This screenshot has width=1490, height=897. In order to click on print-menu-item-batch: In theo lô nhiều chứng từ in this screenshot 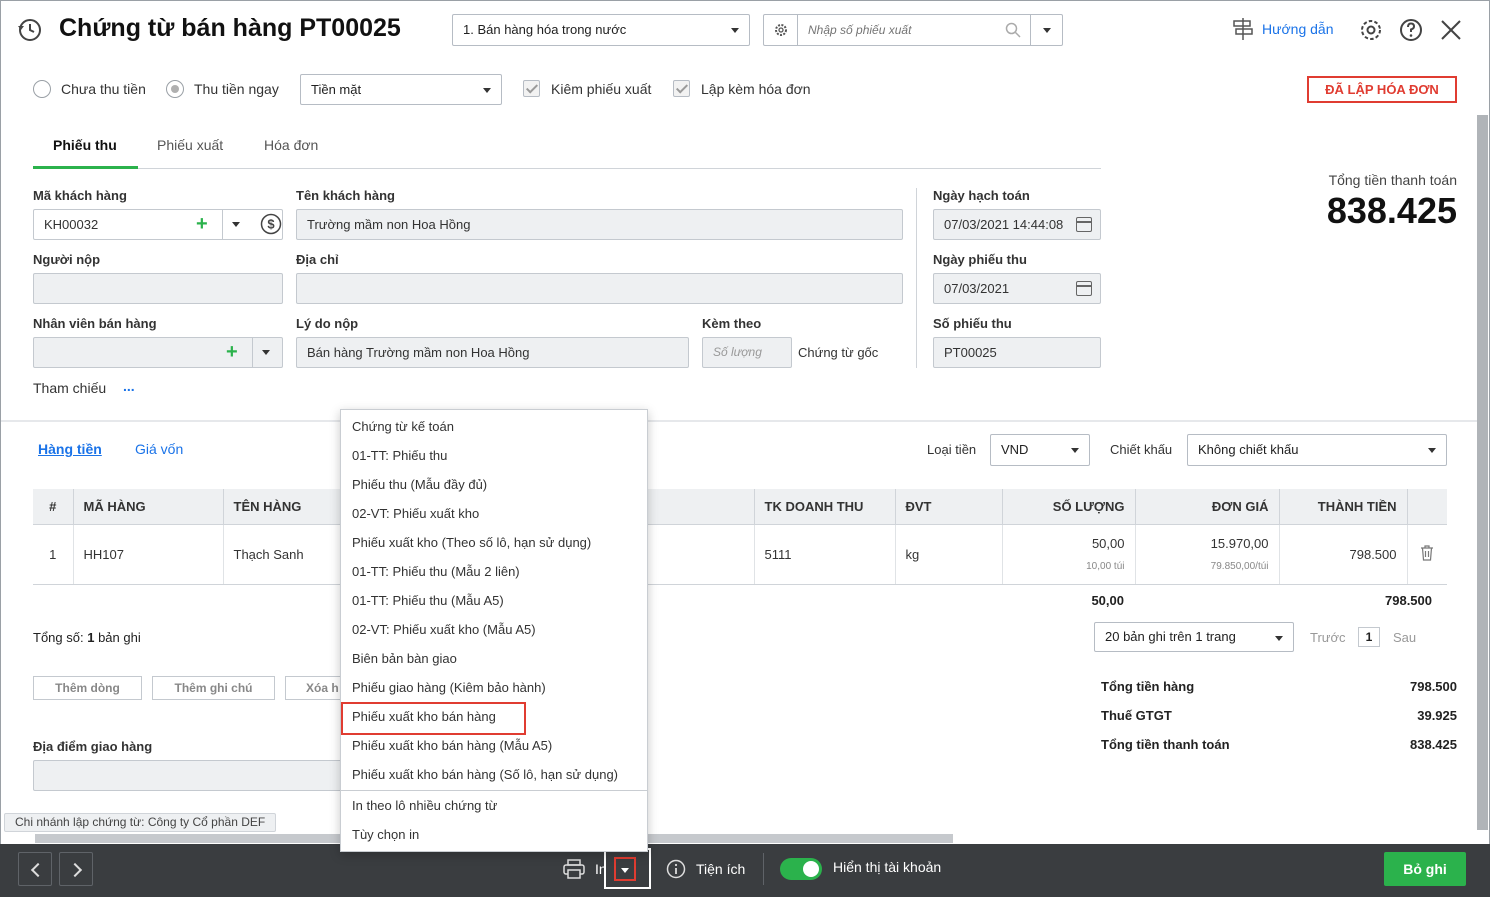, I will do `click(494, 805)`.